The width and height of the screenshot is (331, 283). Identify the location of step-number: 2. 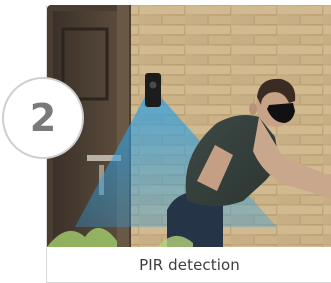
(43, 118).